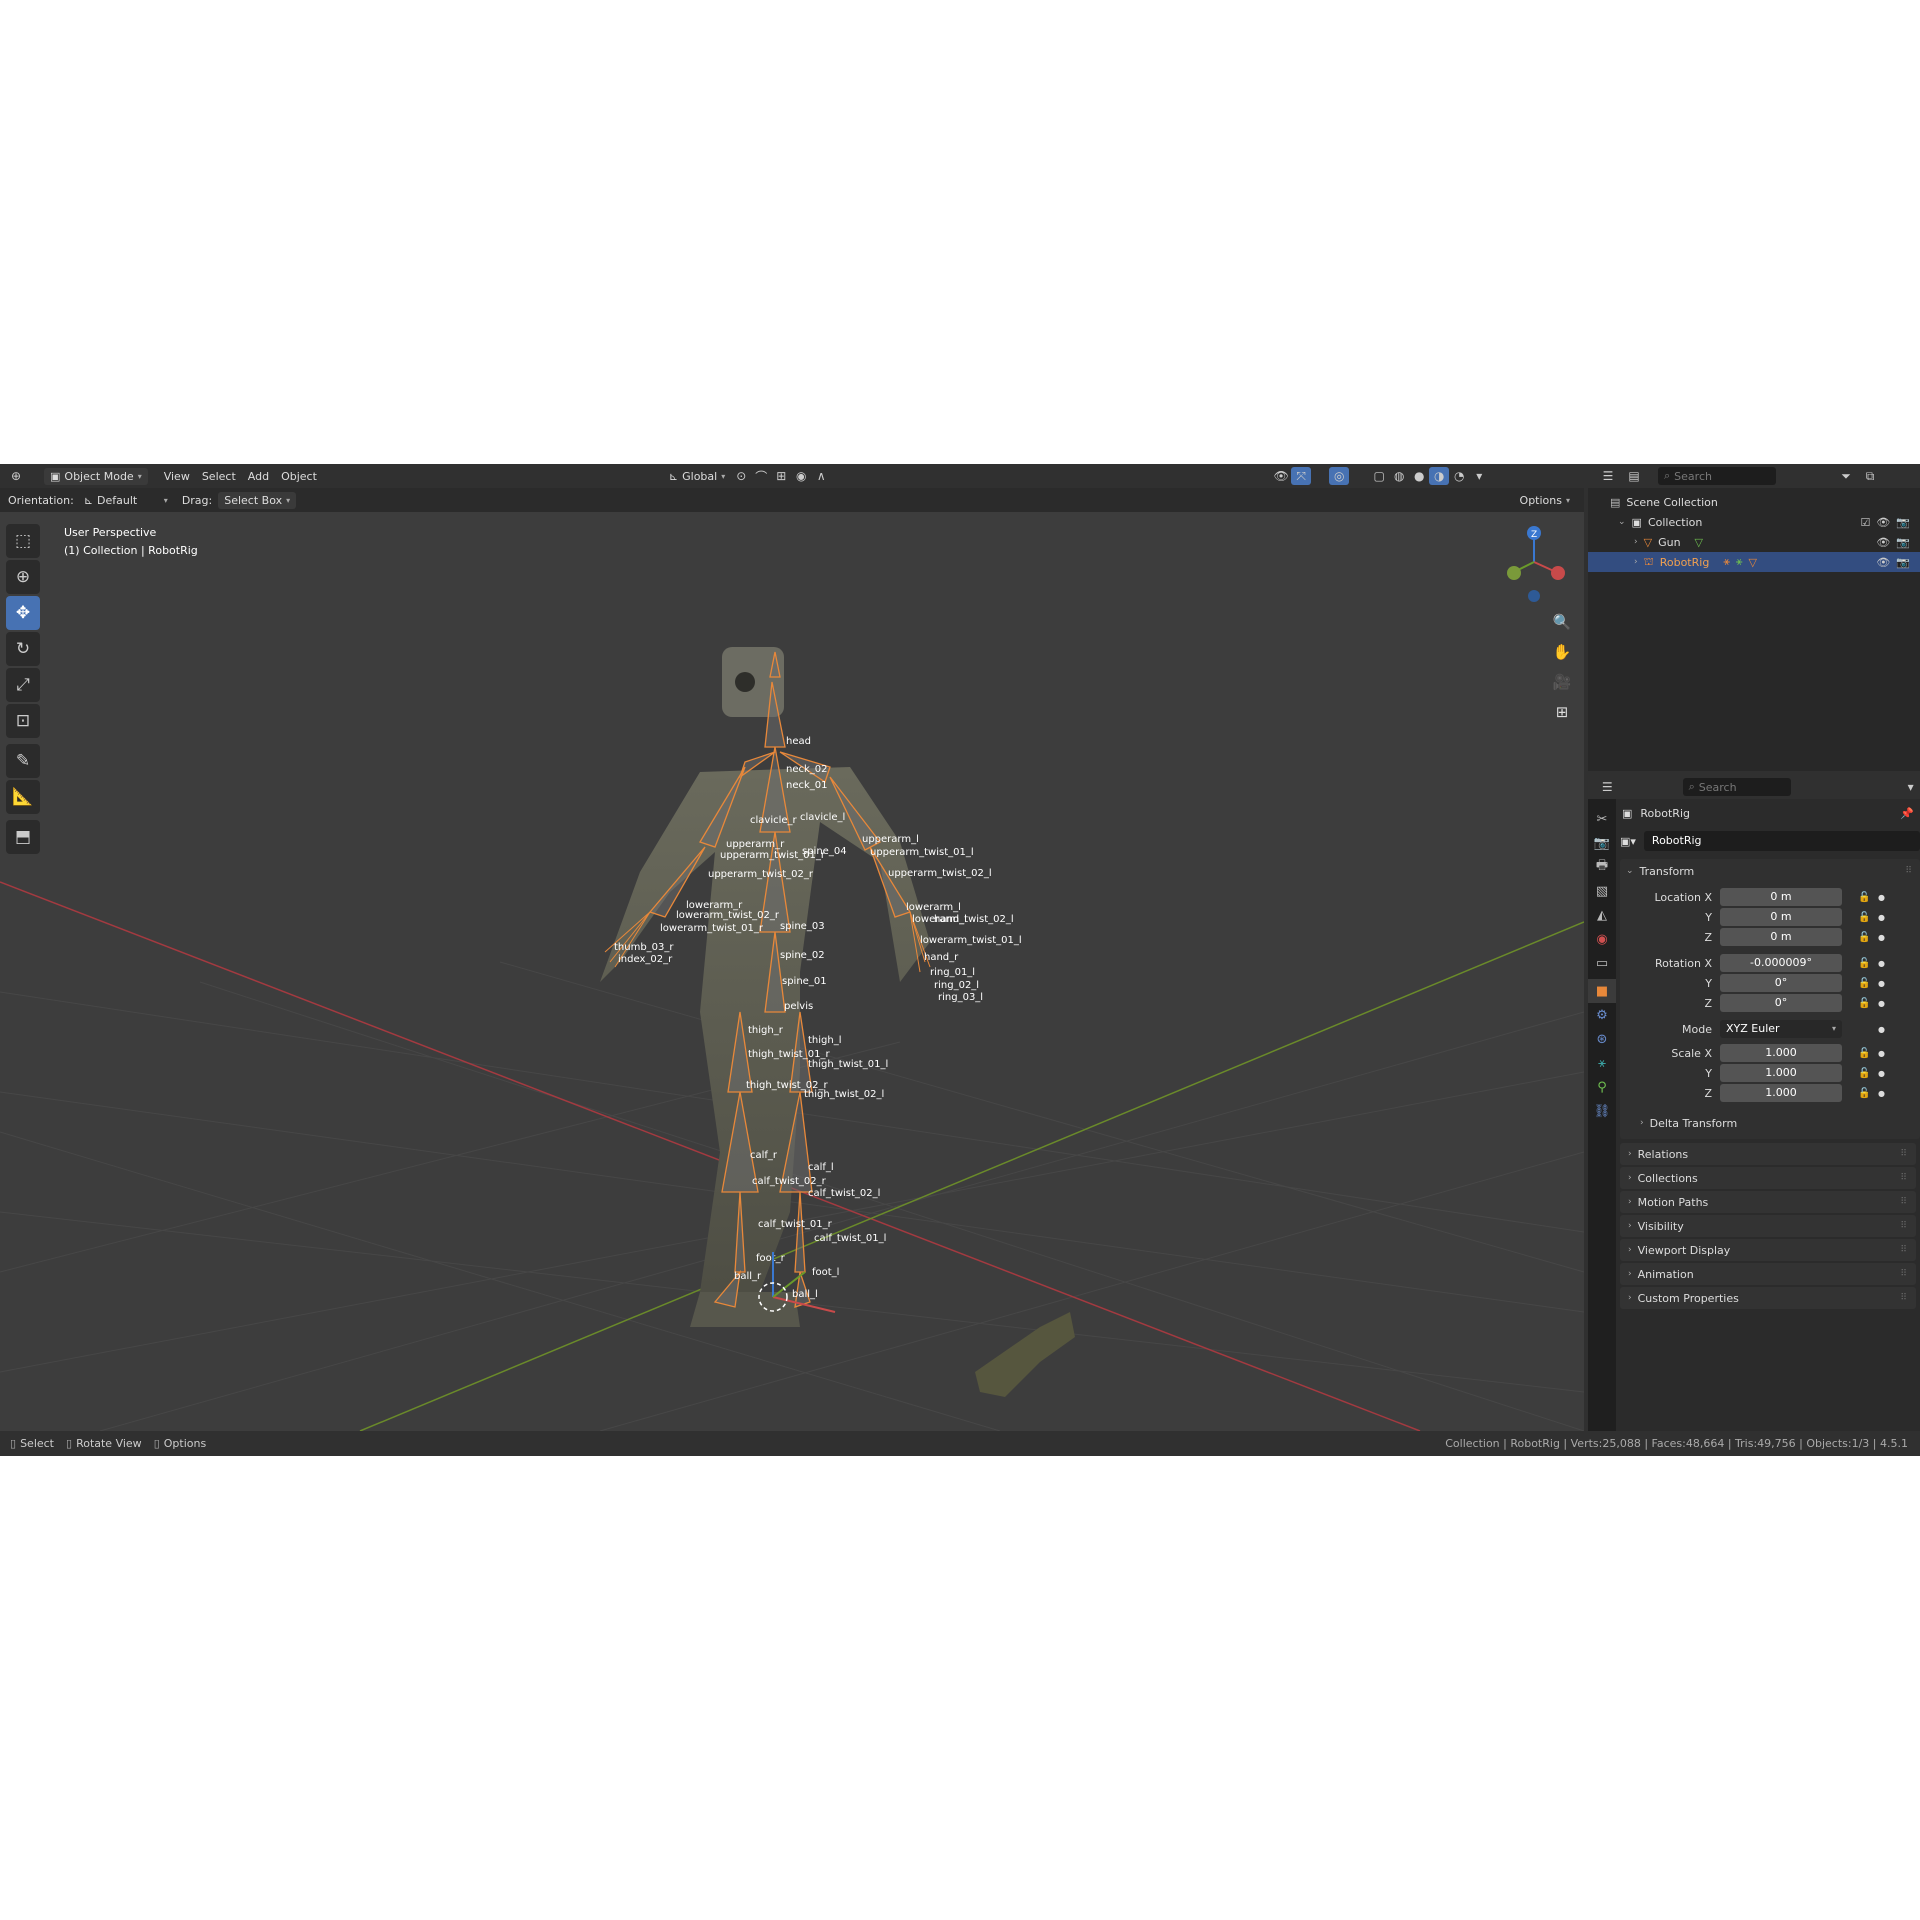 This screenshot has width=1920, height=1920. Describe the element at coordinates (16, 476) in the screenshot. I see `editor-type-icon: ⊕` at that location.